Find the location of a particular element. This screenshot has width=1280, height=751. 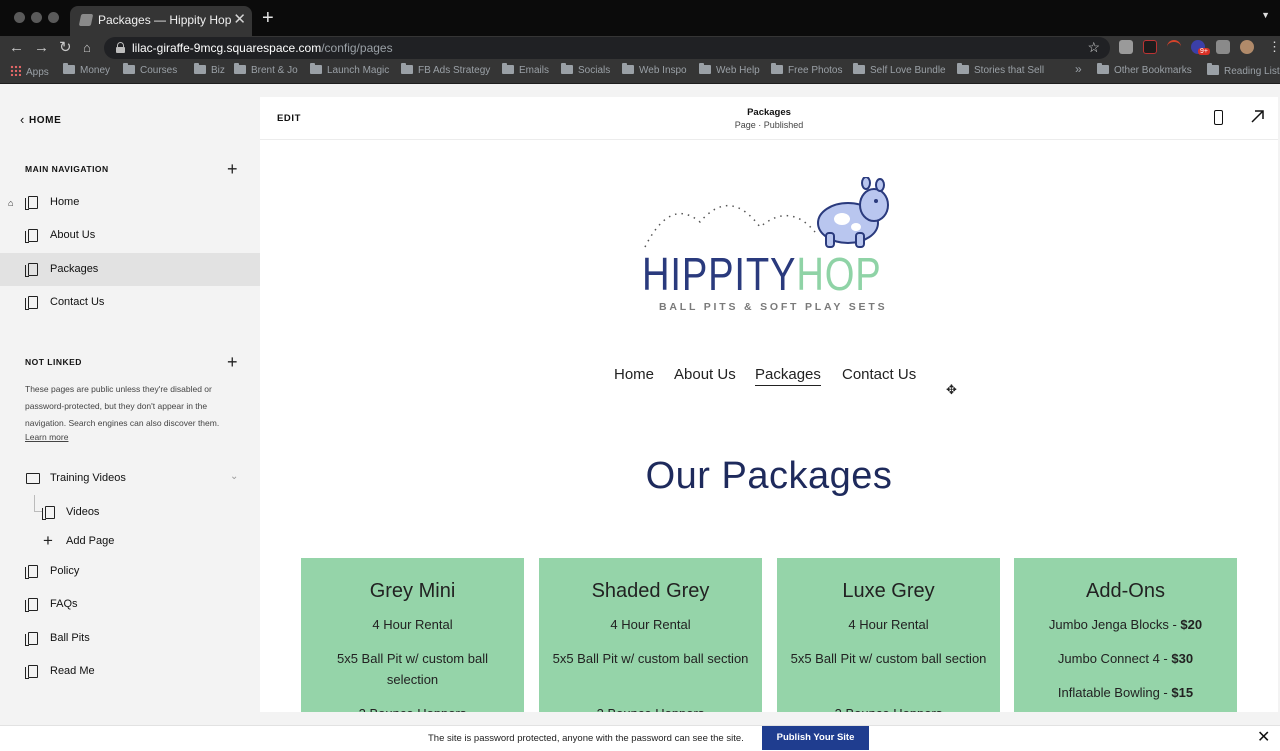

tab-search-chevron-icon: ▼ is located at coordinates (1265, 15).